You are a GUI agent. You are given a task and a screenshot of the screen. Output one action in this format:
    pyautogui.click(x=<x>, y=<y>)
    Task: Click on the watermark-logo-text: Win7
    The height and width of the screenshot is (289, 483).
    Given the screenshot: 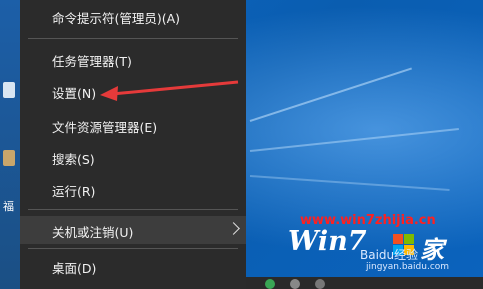 What is the action you would take?
    pyautogui.click(x=327, y=241)
    